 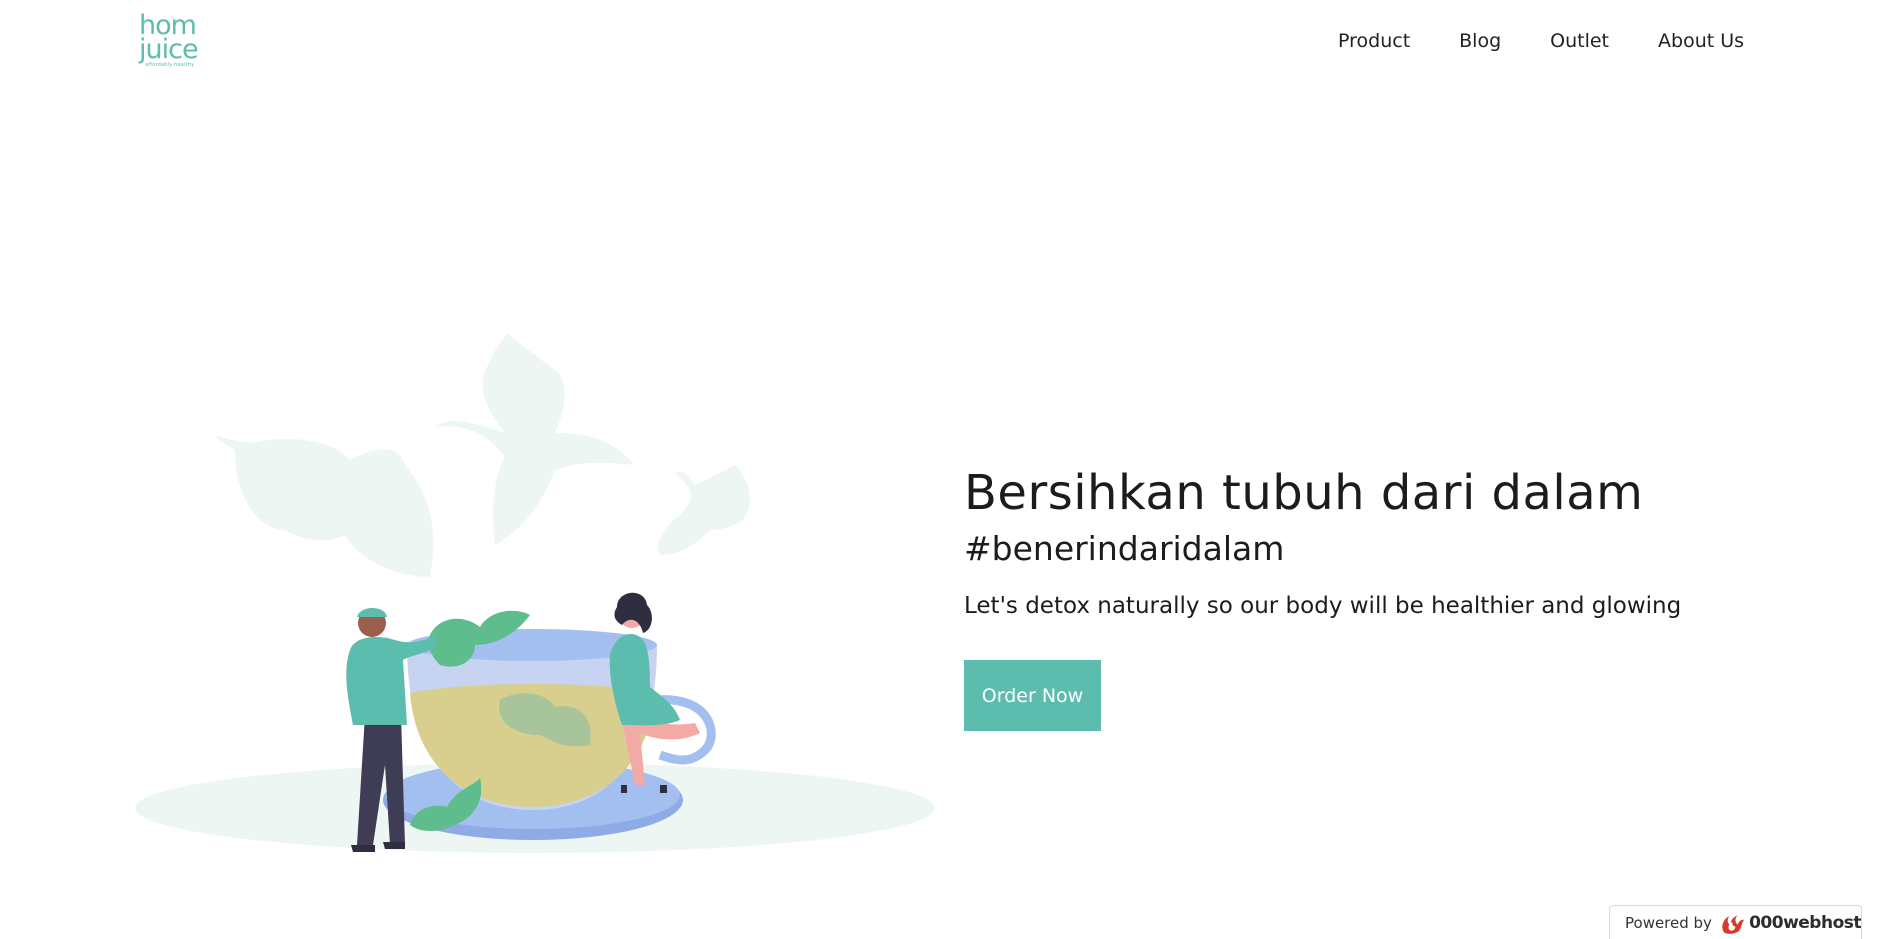 I want to click on powered-by-label: Powered by, so click(x=1668, y=922).